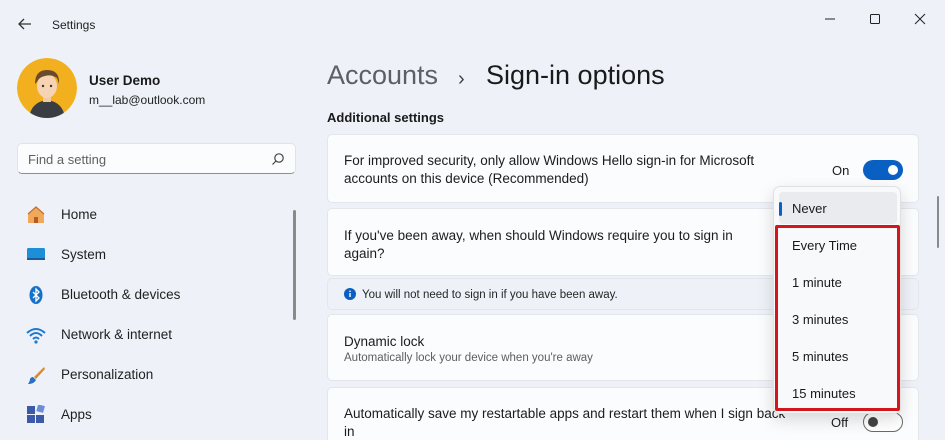  What do you see at coordinates (36, 254) in the screenshot?
I see `system-icon` at bounding box center [36, 254].